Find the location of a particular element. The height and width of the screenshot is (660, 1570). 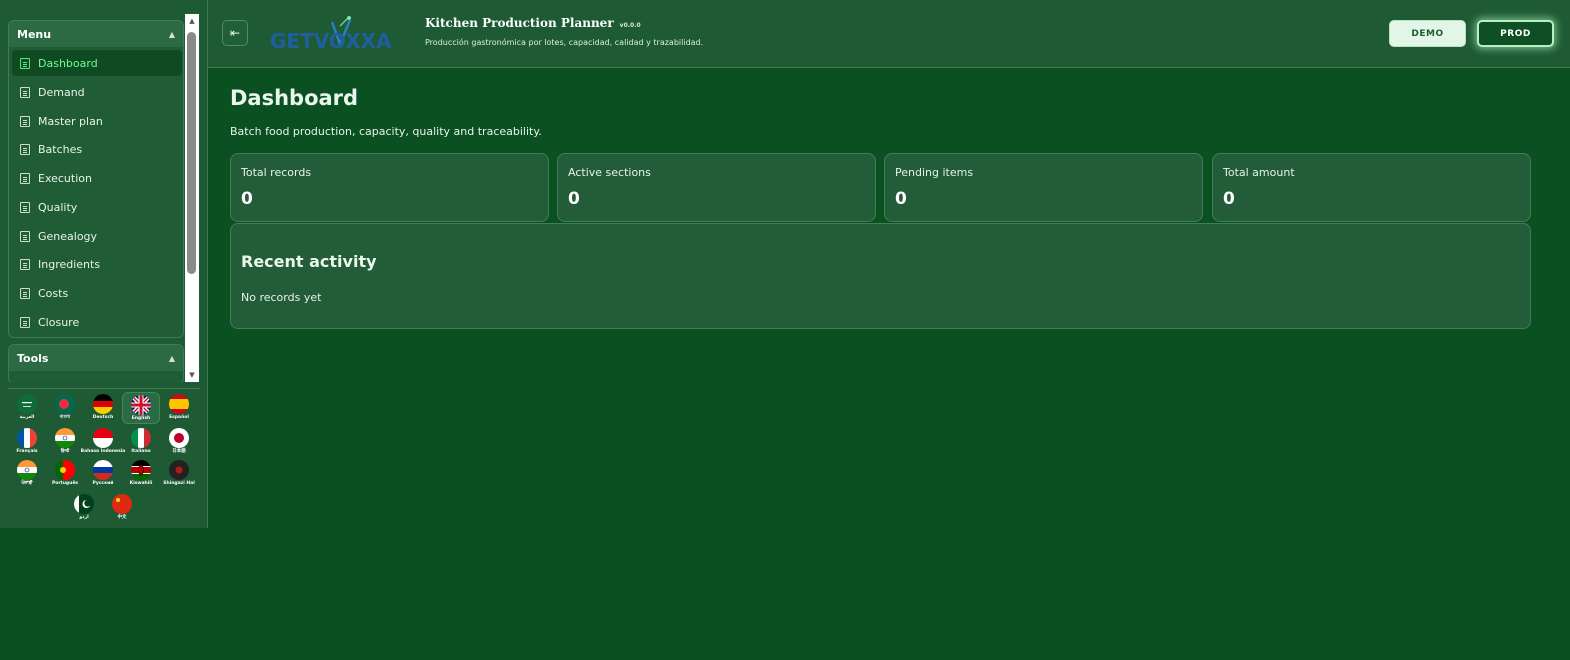

page-title: Dashboard is located at coordinates (294, 98).